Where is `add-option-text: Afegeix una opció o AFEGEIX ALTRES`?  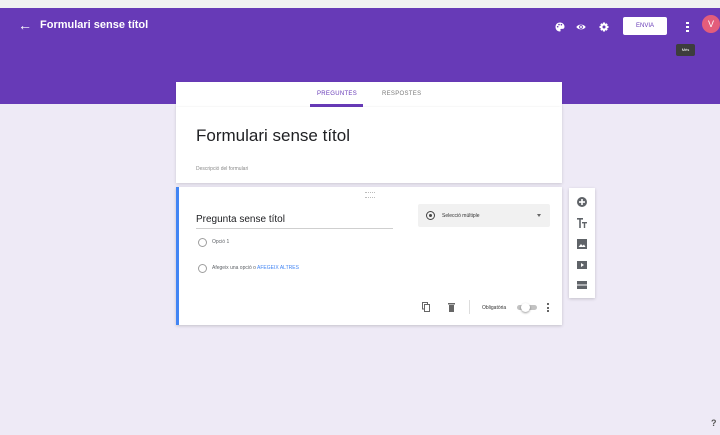
add-option-text: Afegeix una opció o AFEGEIX ALTRES is located at coordinates (255, 268).